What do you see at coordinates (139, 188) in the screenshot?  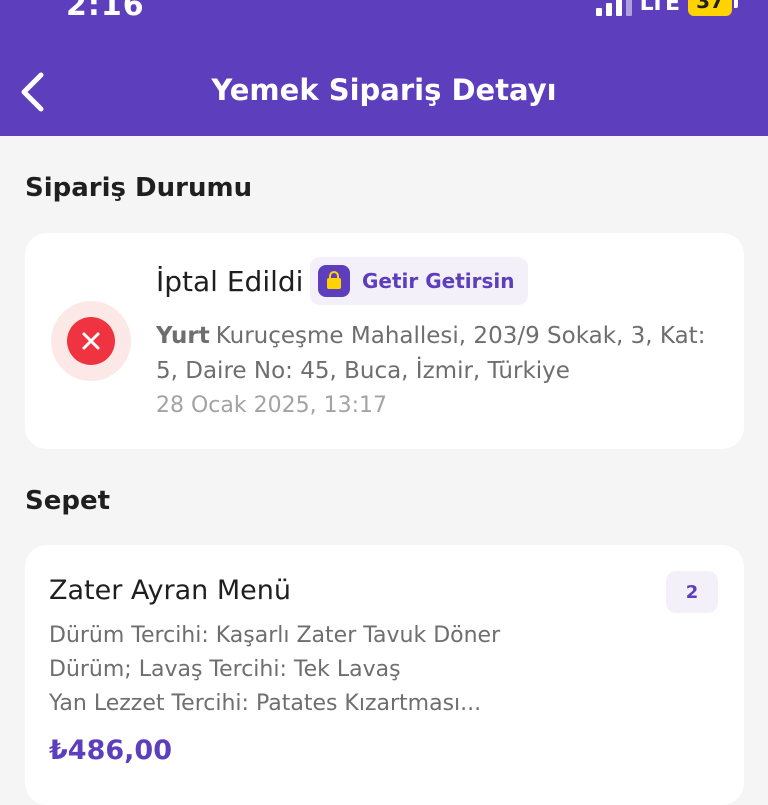 I see `order-status-heading: Sipariş Durumu` at bounding box center [139, 188].